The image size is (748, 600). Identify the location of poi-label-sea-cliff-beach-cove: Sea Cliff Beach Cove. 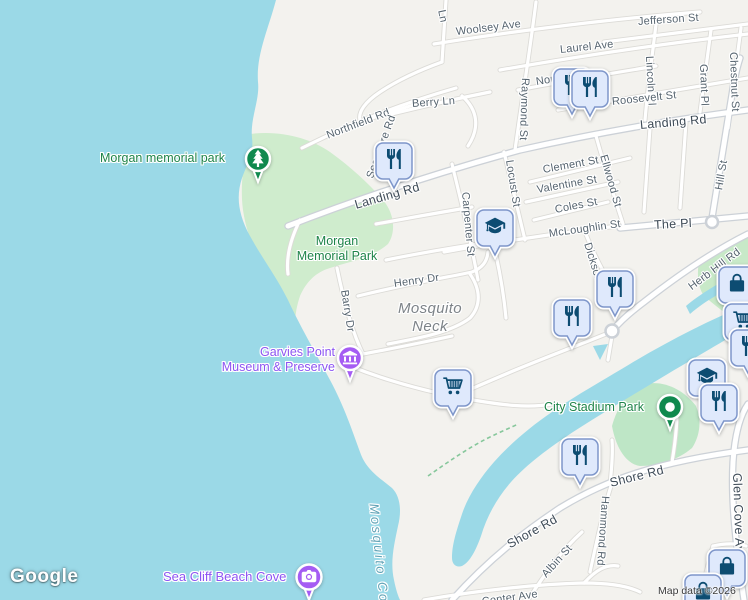
(224, 576).